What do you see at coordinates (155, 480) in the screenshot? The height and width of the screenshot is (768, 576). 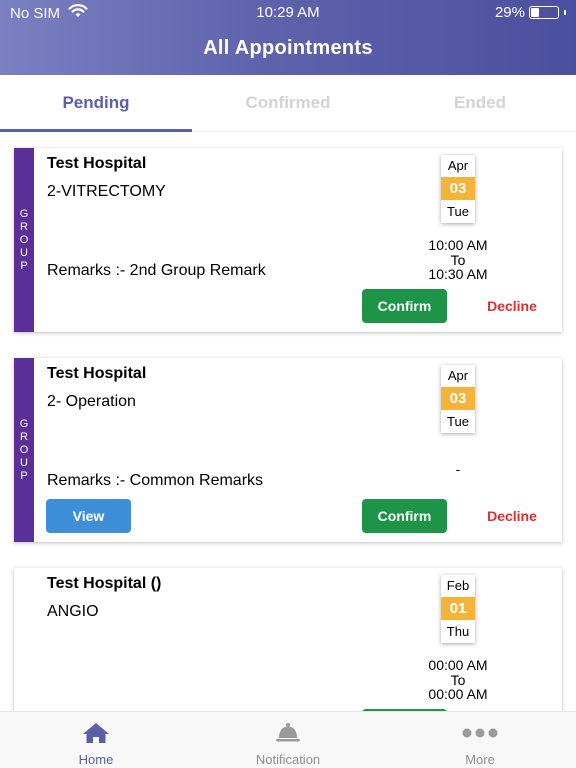 I see `remarks-text: Remarks :- Common Remarks` at bounding box center [155, 480].